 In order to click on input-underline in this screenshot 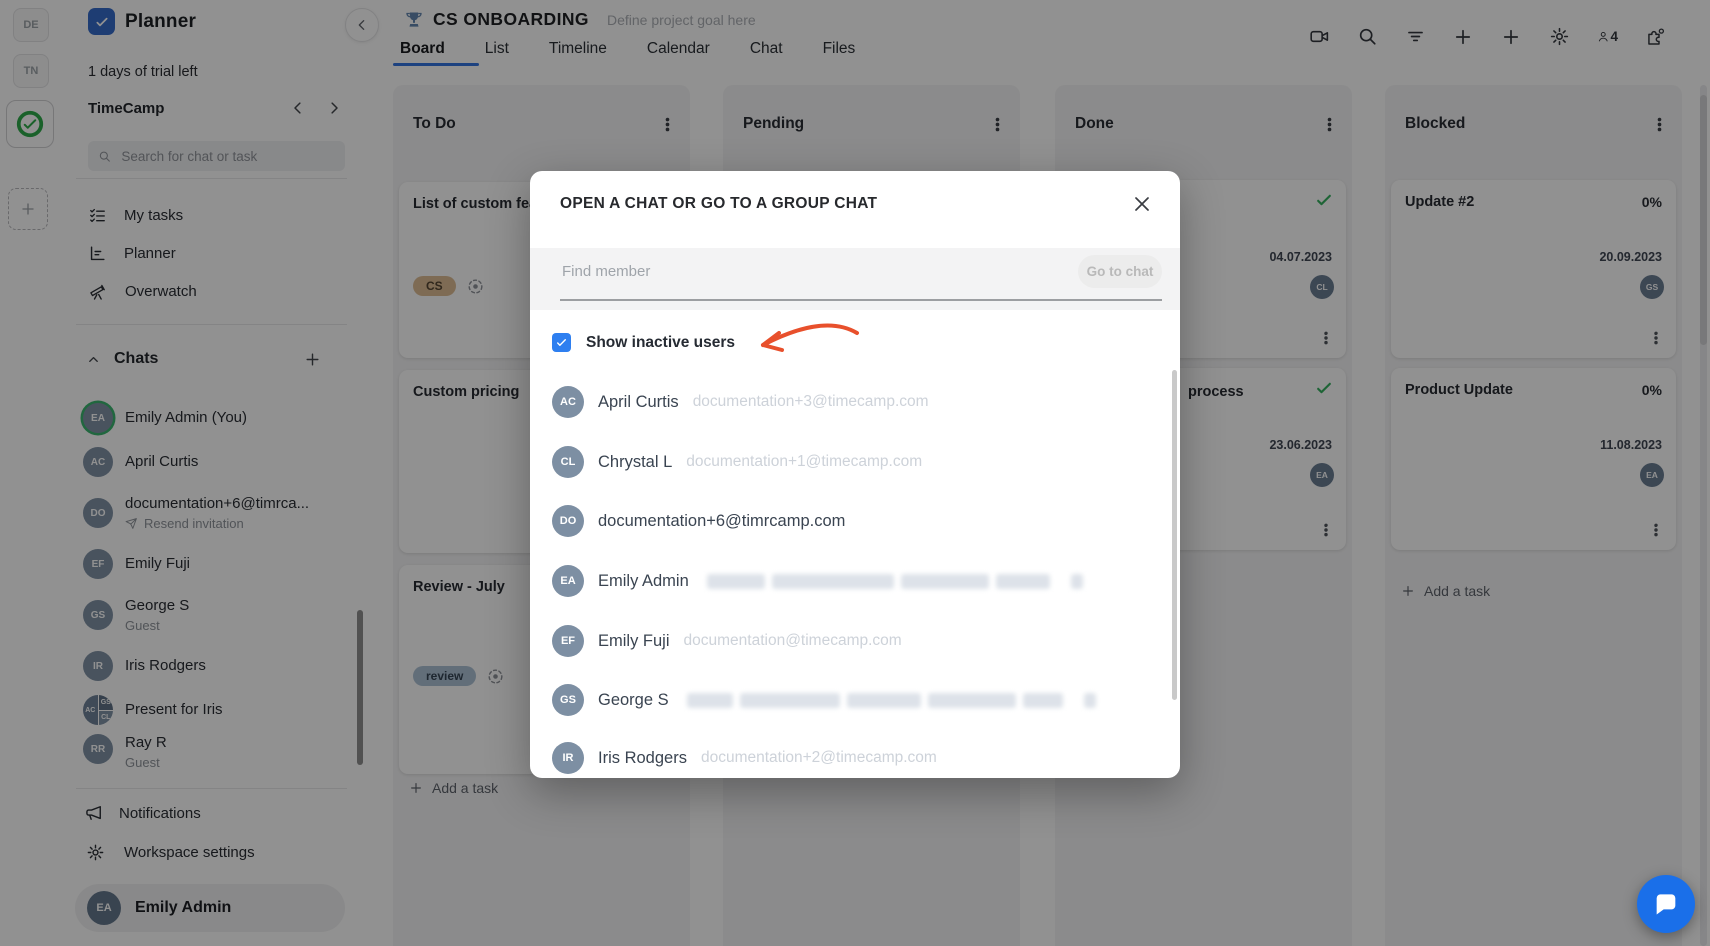, I will do `click(861, 300)`.